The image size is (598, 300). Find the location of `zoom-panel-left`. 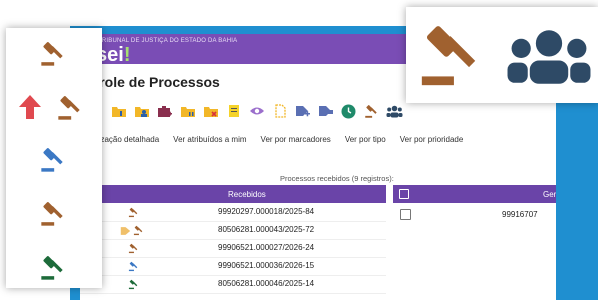

zoom-panel-left is located at coordinates (54, 158).